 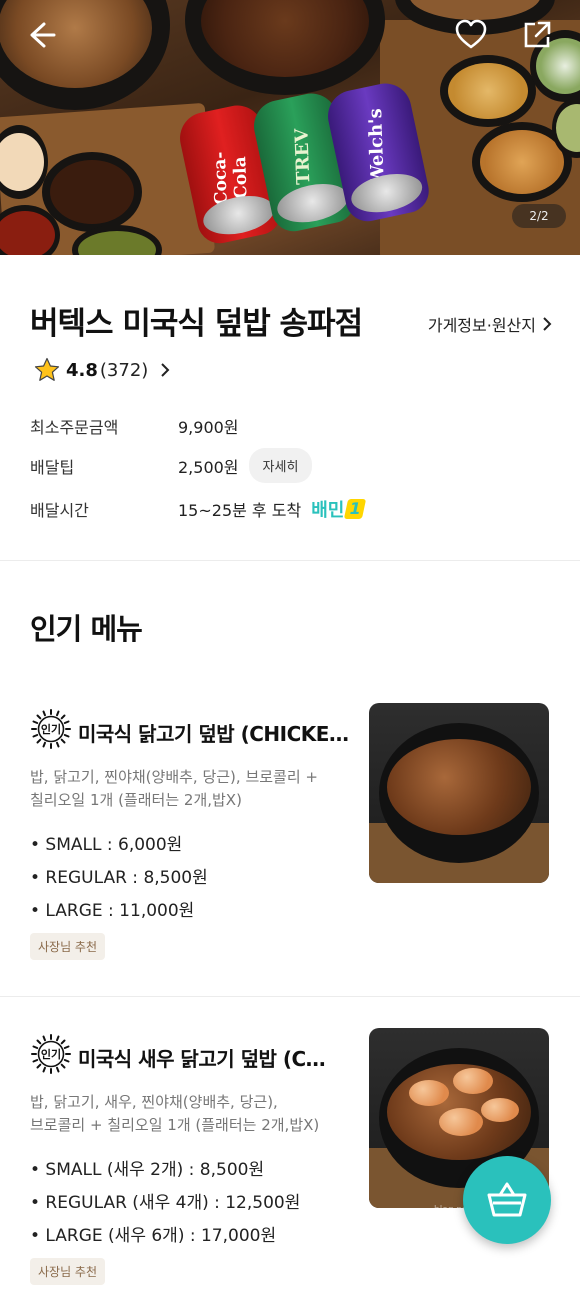 I want to click on delivery-time-label: 배달시간, so click(x=59, y=510).